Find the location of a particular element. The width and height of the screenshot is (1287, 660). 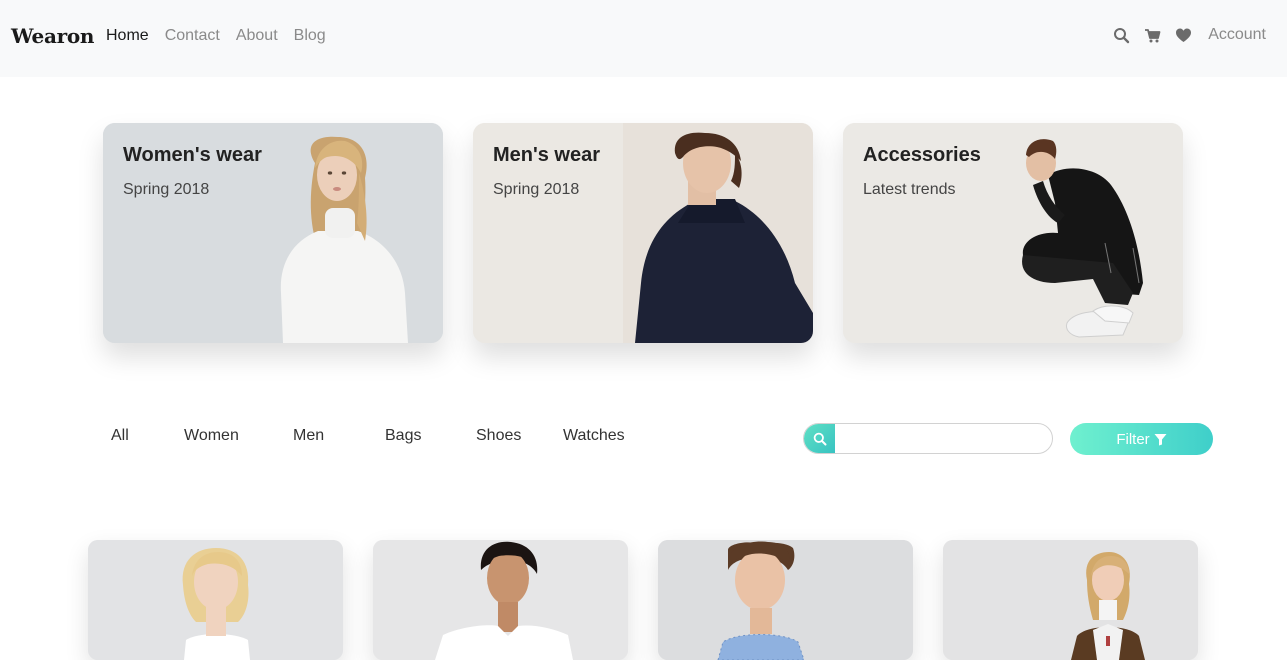

search-input is located at coordinates (944, 438).